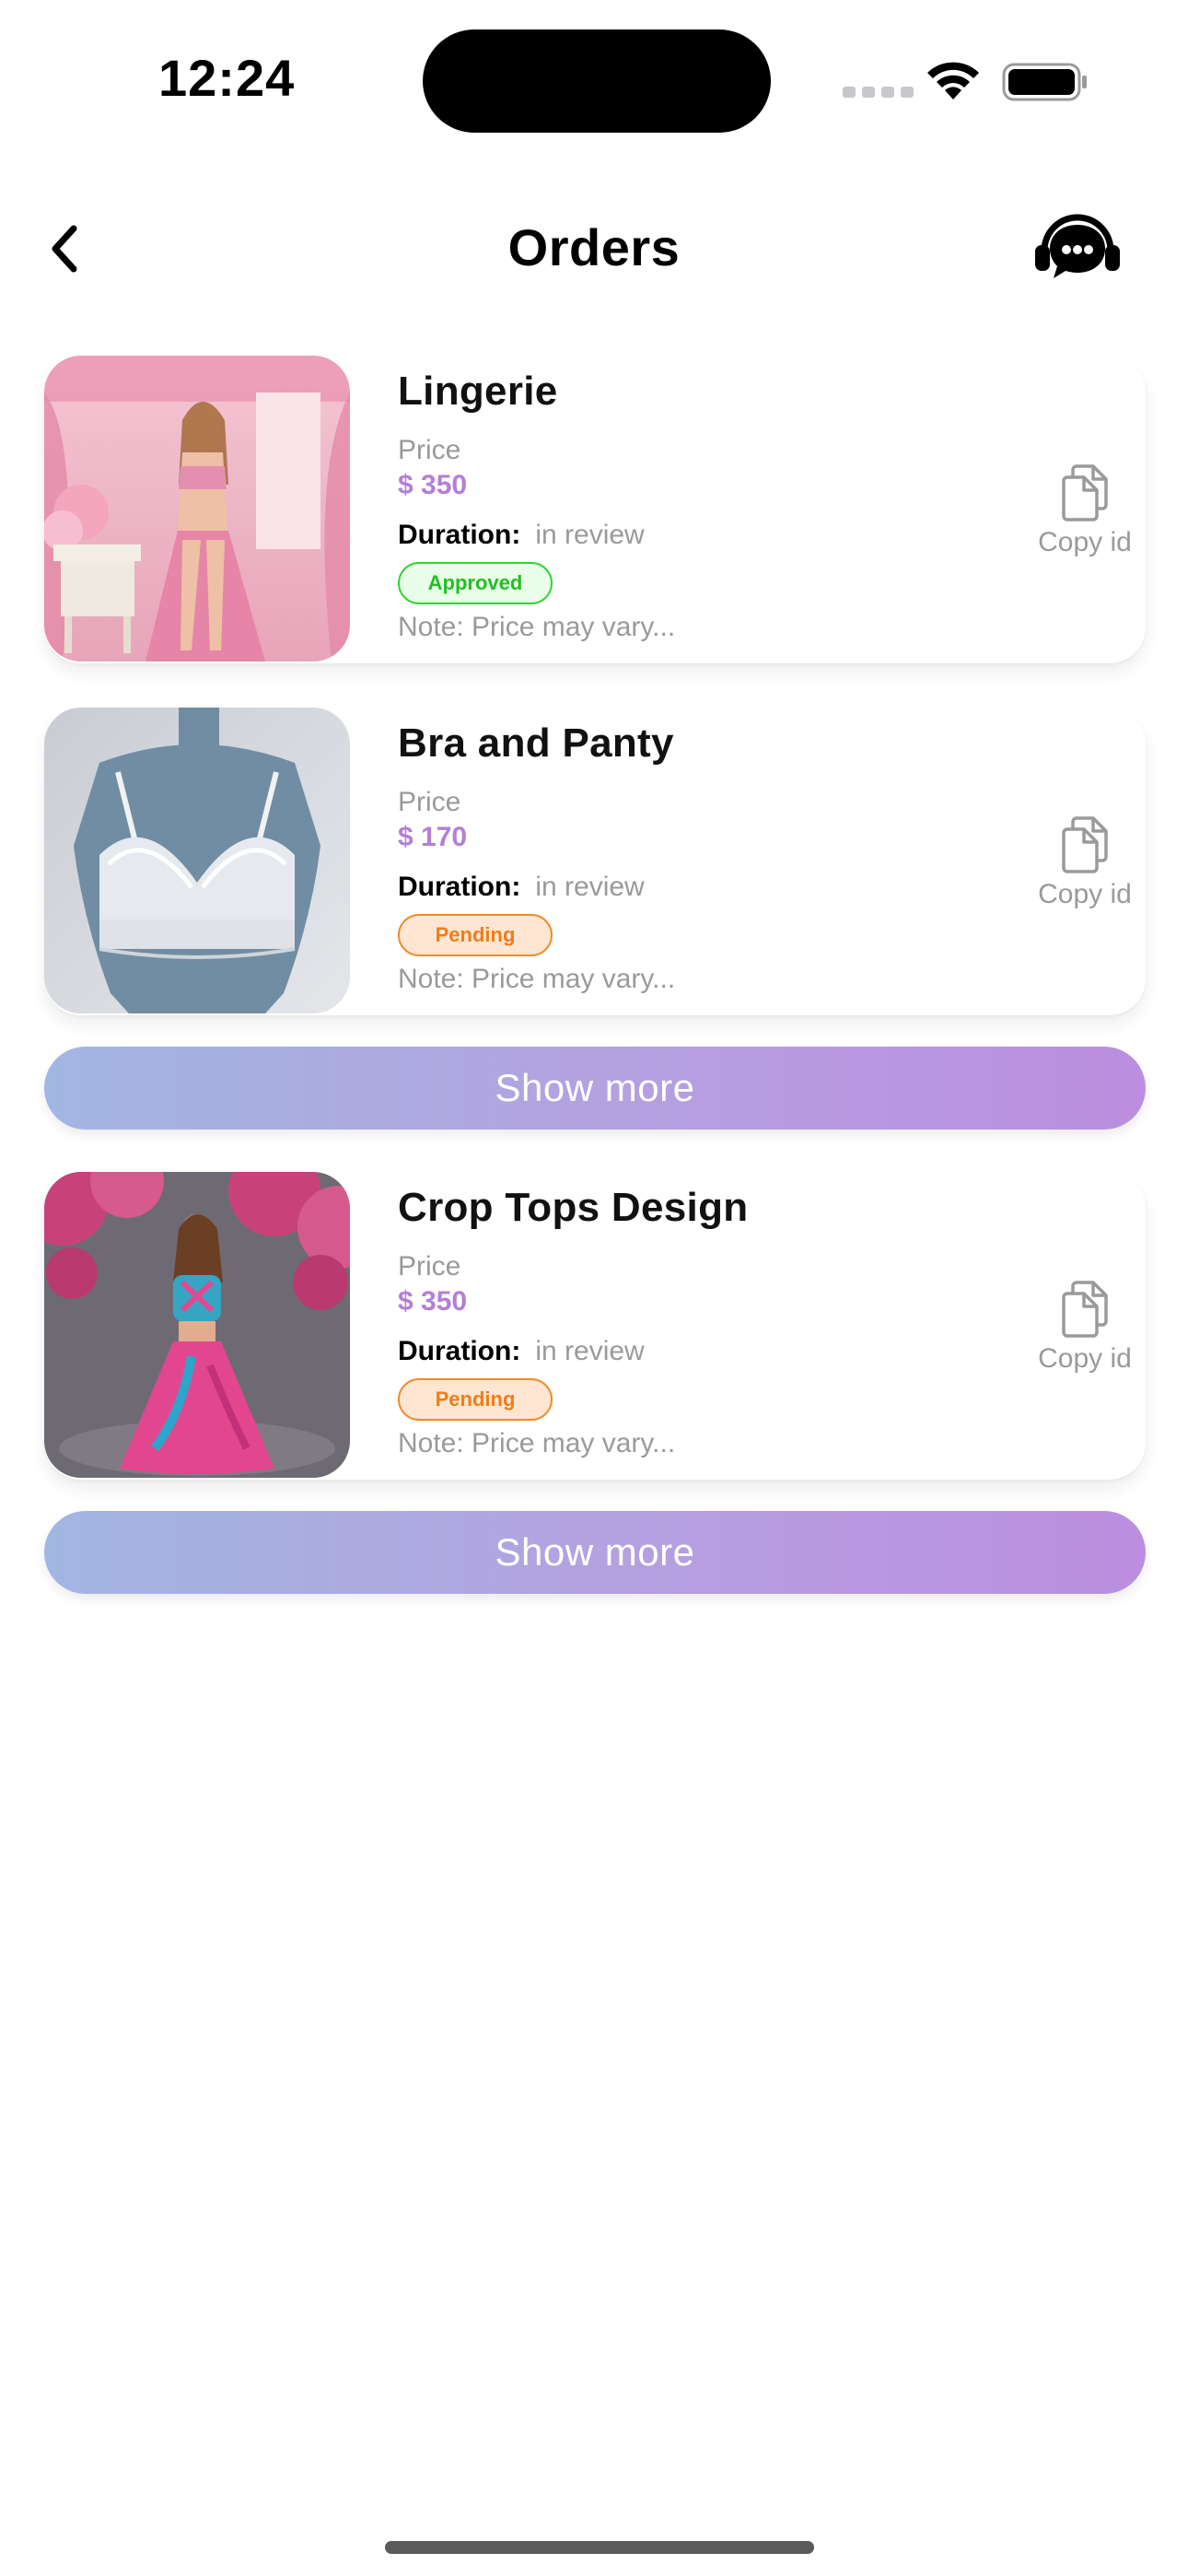 The height and width of the screenshot is (2576, 1188). What do you see at coordinates (197, 1325) in the screenshot?
I see `product-image-crop-tops-design` at bounding box center [197, 1325].